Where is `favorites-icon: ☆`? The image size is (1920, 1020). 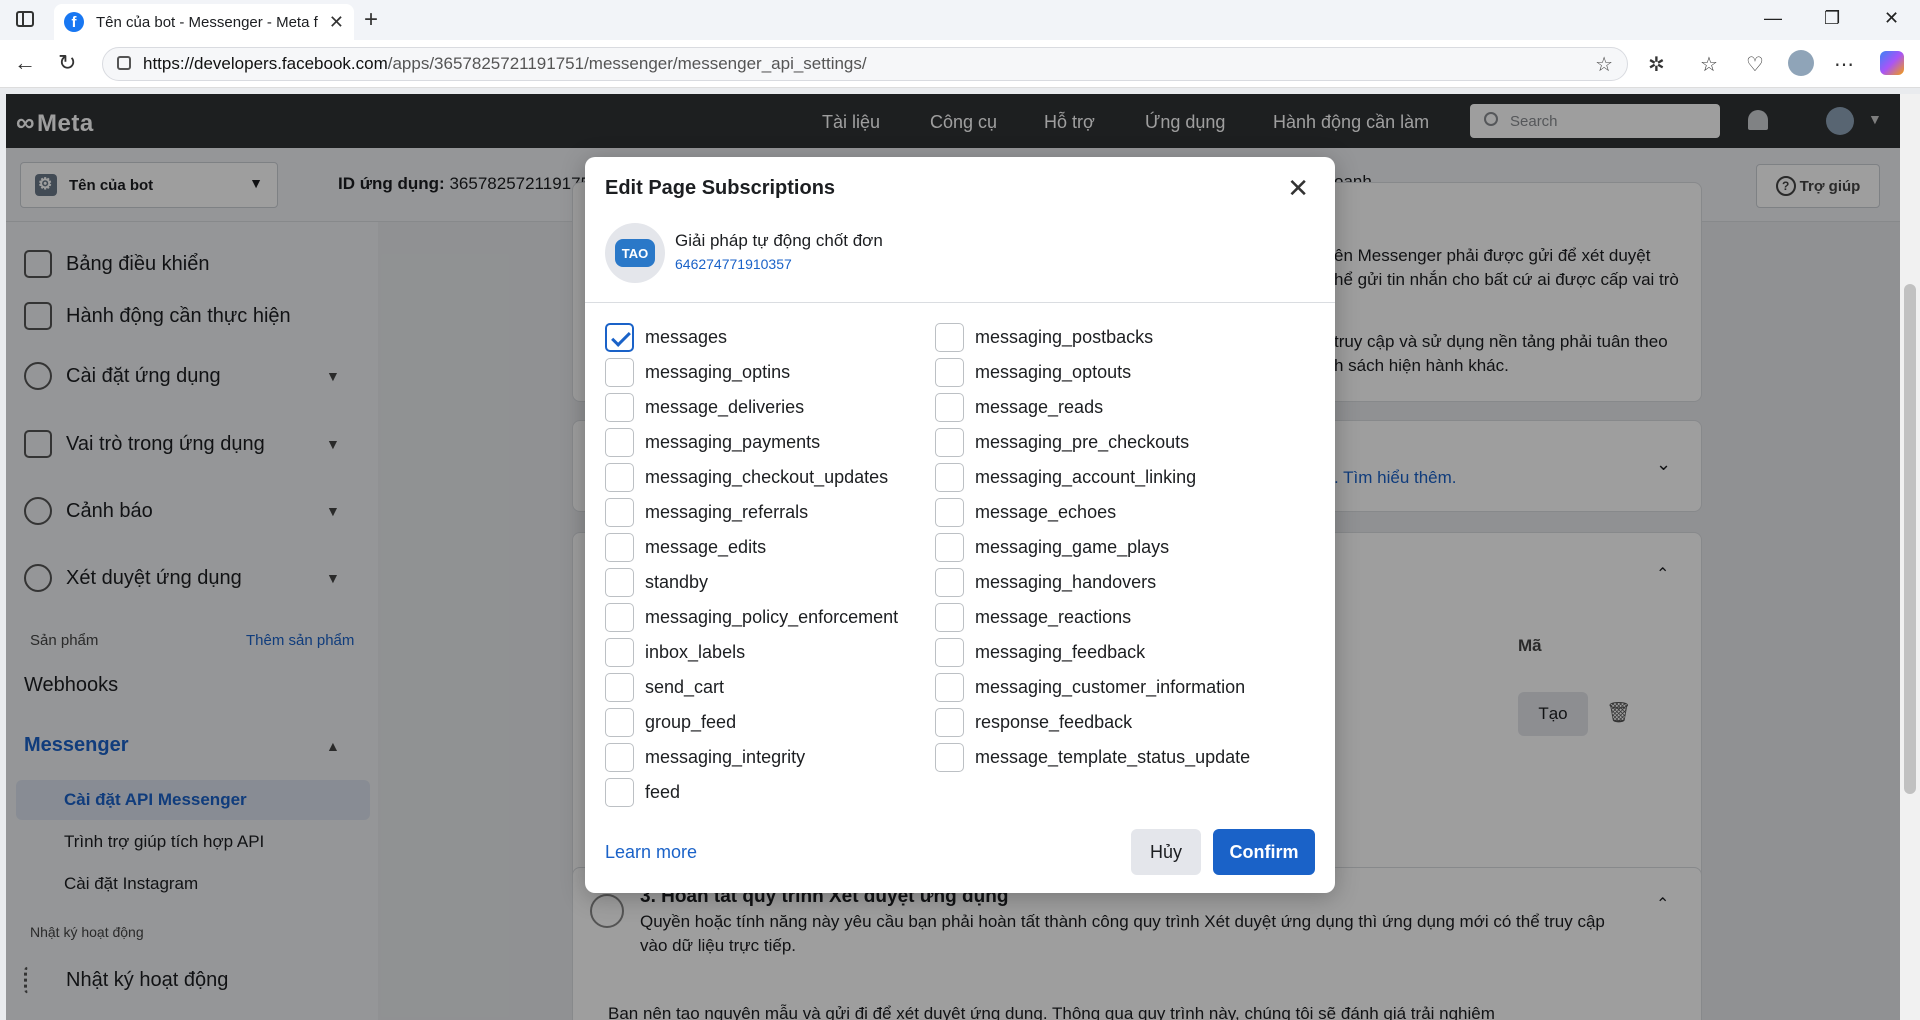
favorites-icon: ☆ is located at coordinates (1709, 64).